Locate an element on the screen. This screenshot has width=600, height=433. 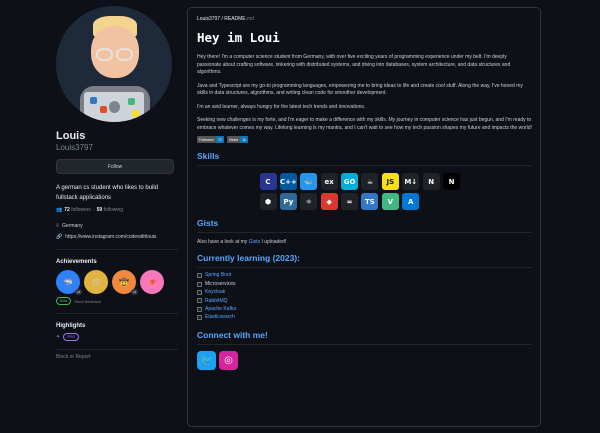
c-icon: C is located at coordinates (268, 181).